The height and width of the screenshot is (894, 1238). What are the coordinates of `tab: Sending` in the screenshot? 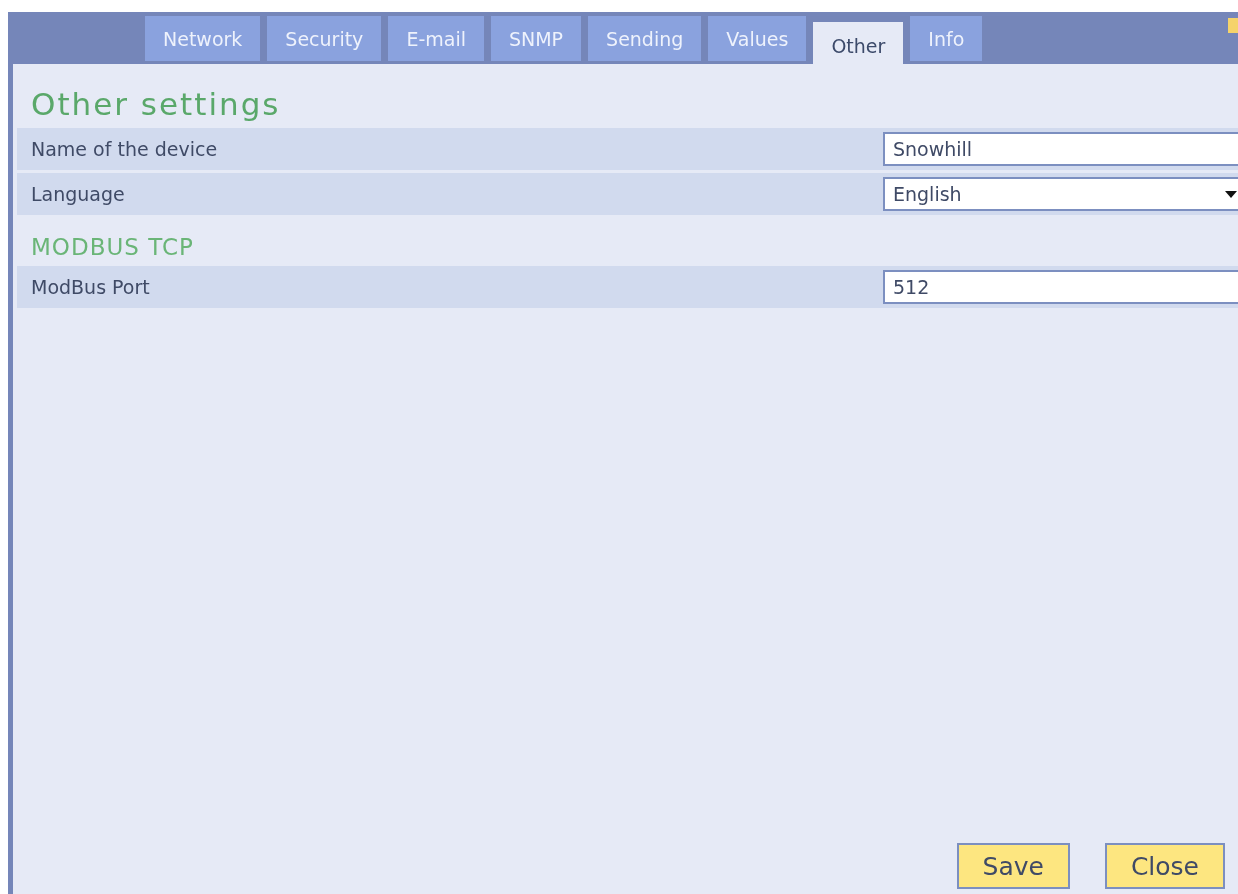 It's located at (645, 38).